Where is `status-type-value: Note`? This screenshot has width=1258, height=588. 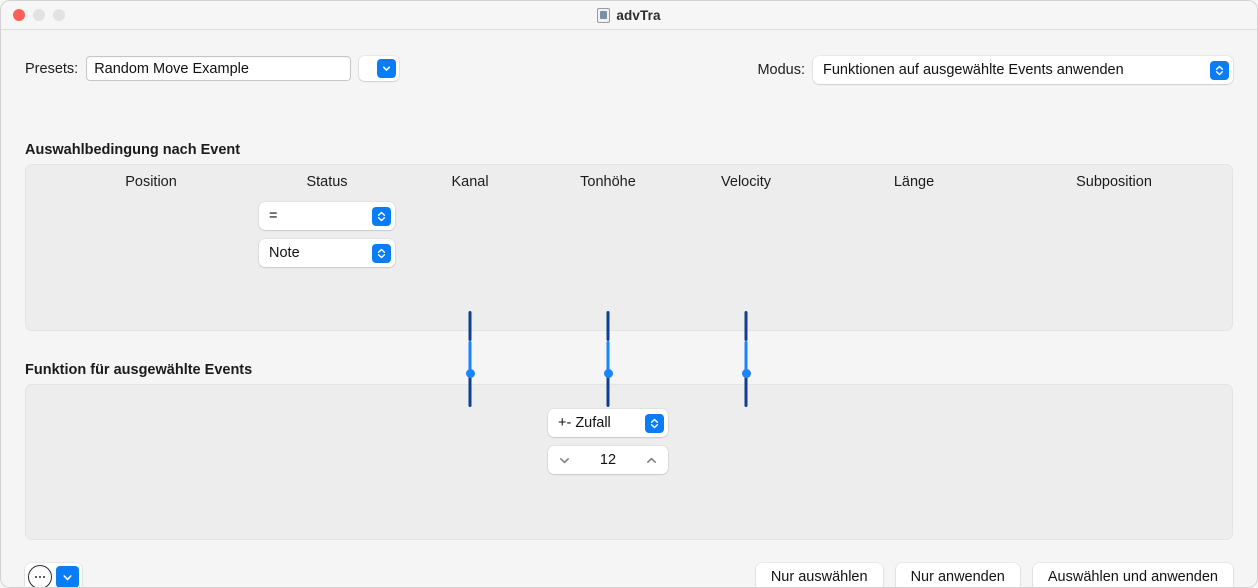
status-type-value: Note is located at coordinates (284, 253).